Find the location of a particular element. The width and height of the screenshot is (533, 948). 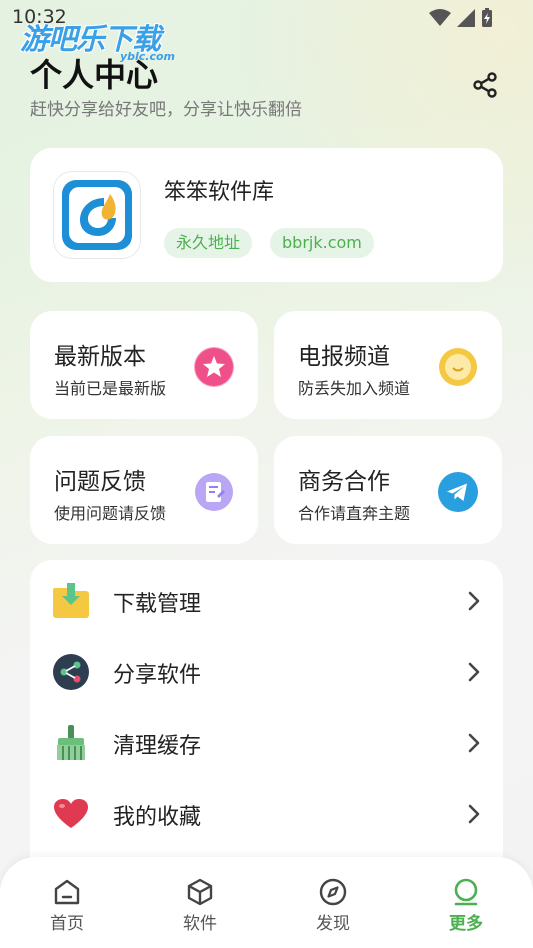

nav-software: 软件 is located at coordinates (200, 907).